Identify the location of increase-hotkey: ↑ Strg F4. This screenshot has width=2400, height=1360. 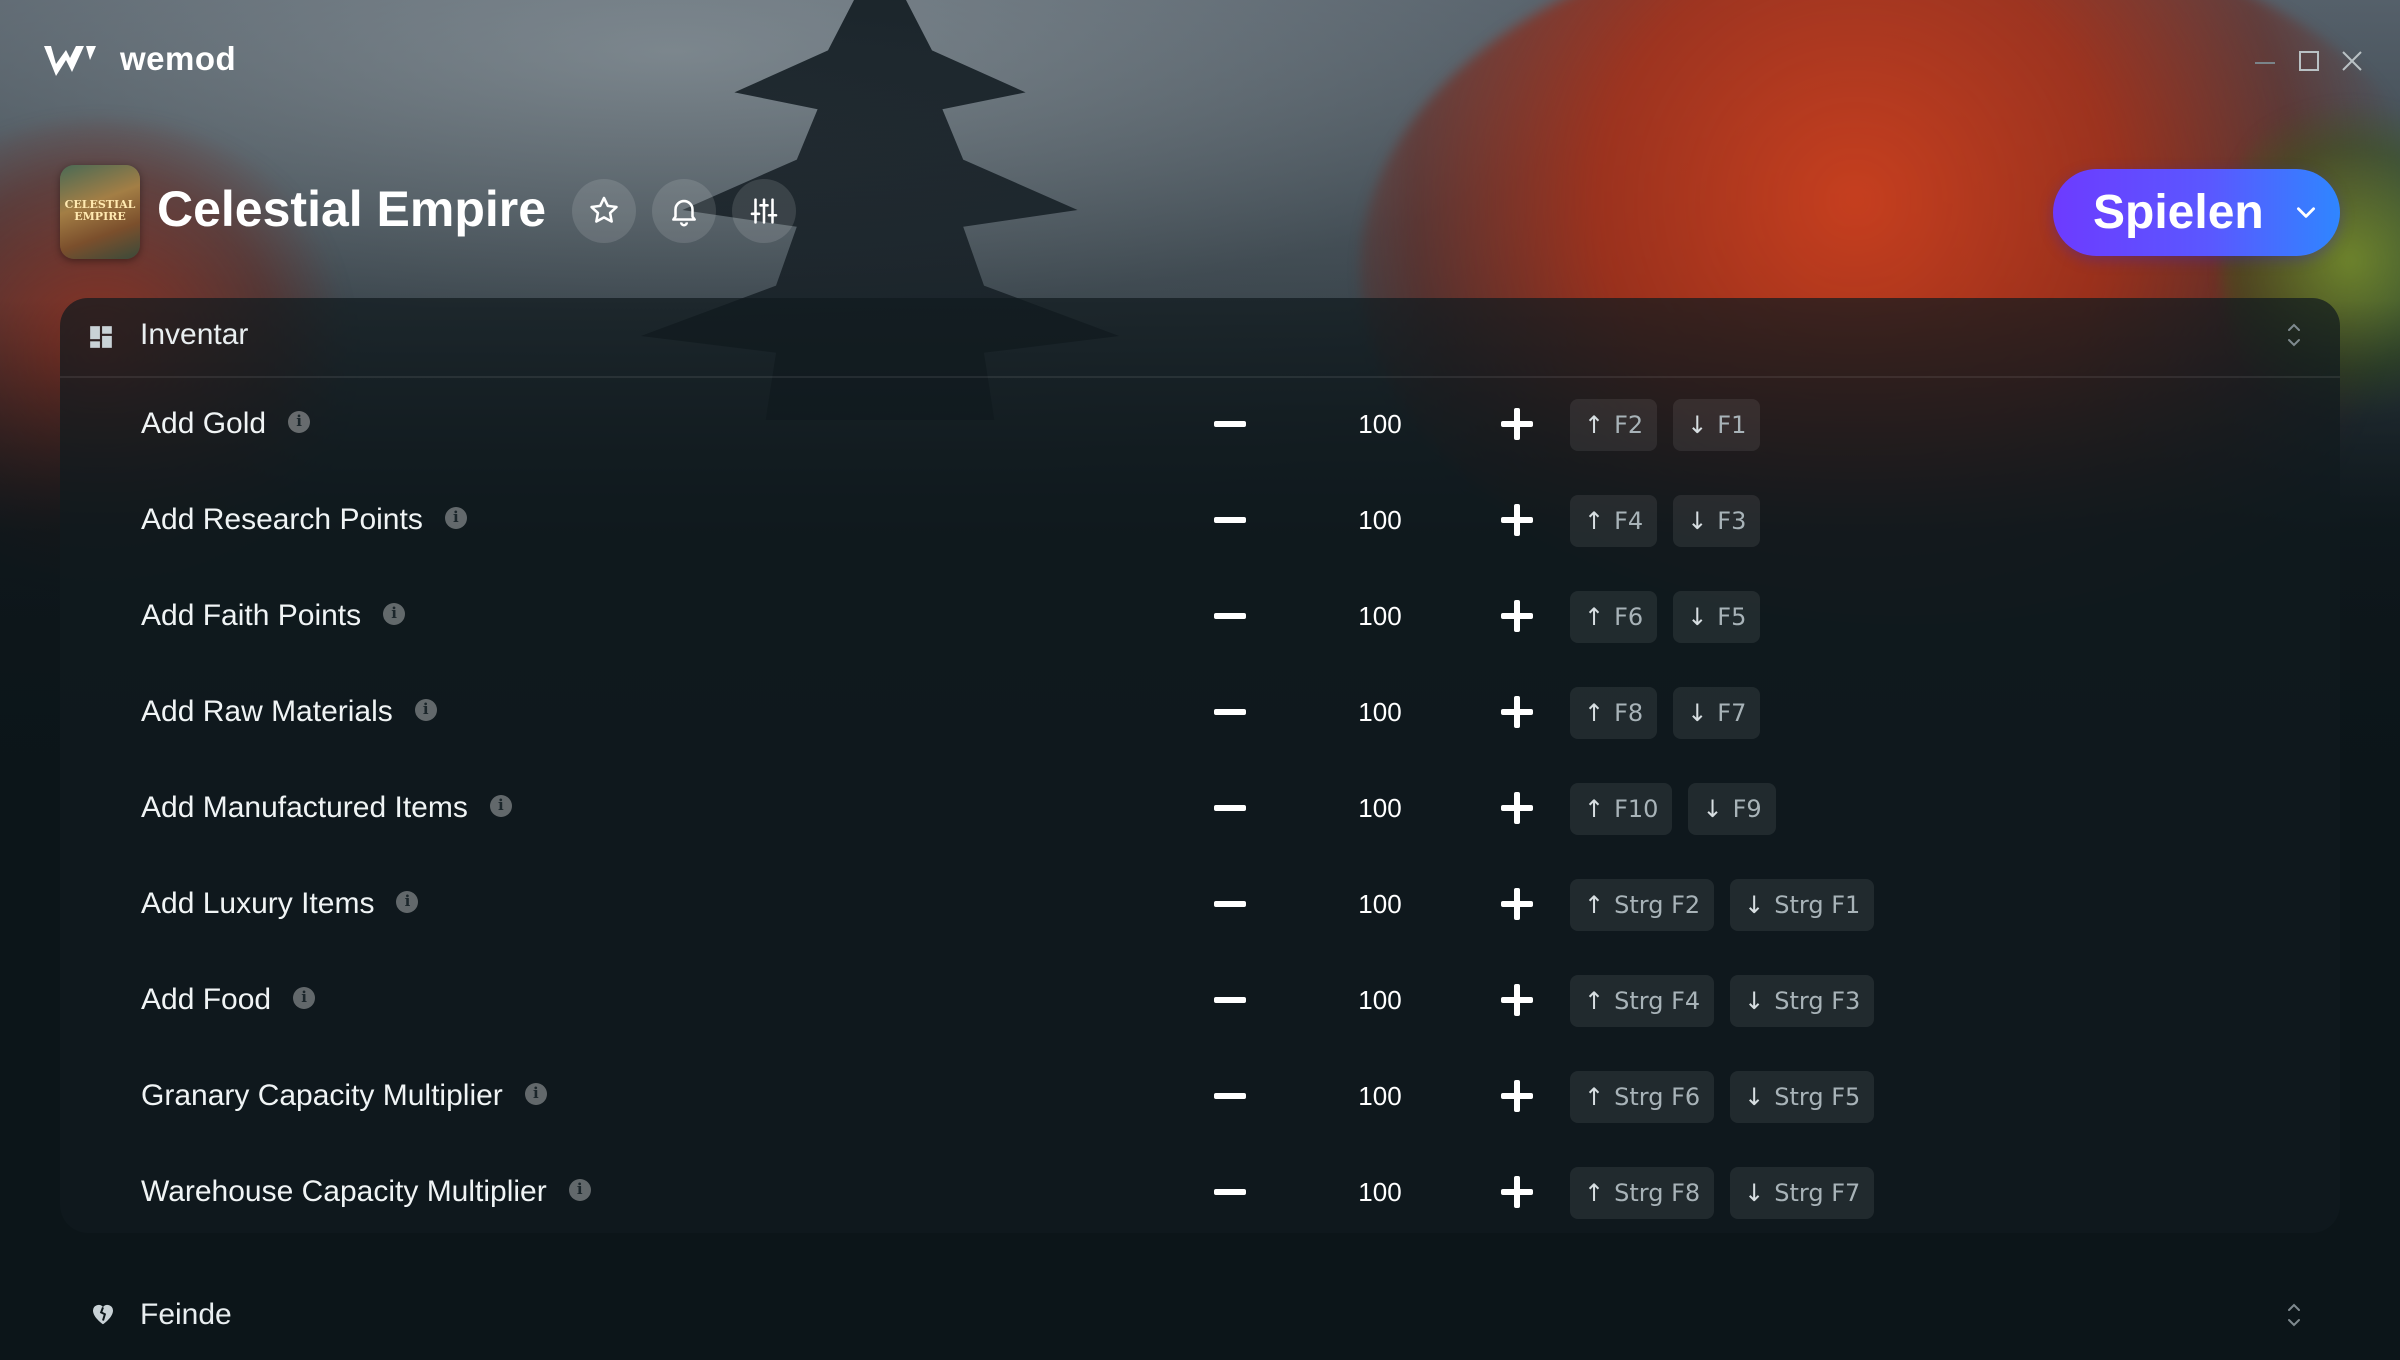
(1642, 1001).